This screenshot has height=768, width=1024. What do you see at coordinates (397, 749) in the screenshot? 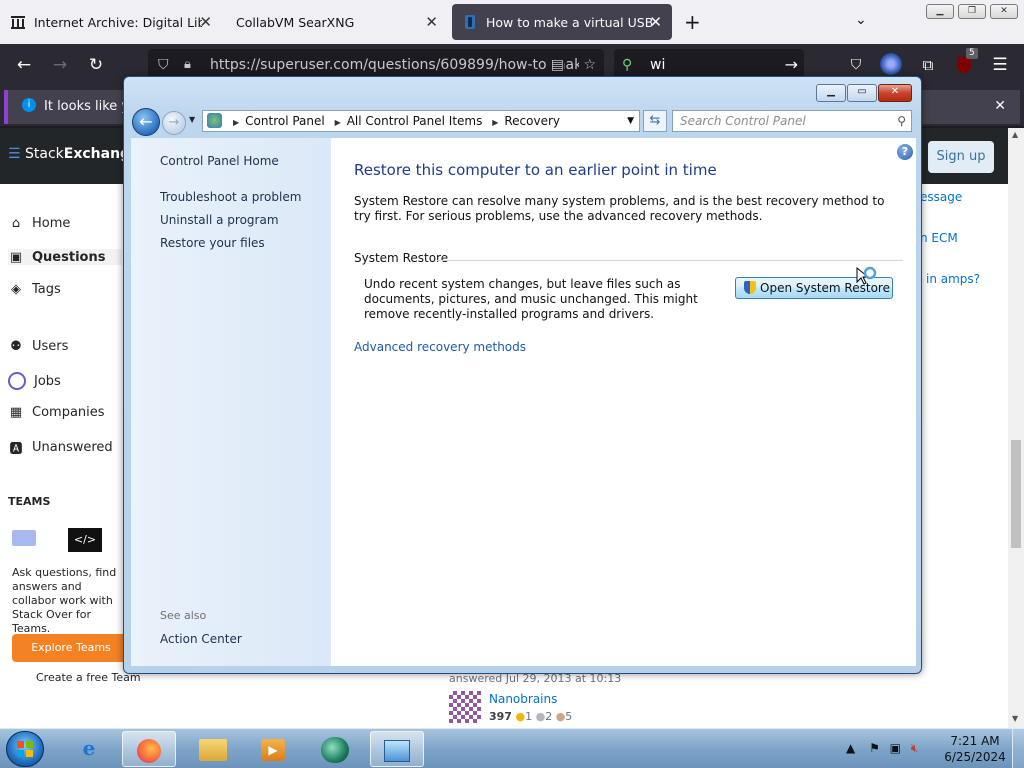
I see `control-panel-taskbar-button` at bounding box center [397, 749].